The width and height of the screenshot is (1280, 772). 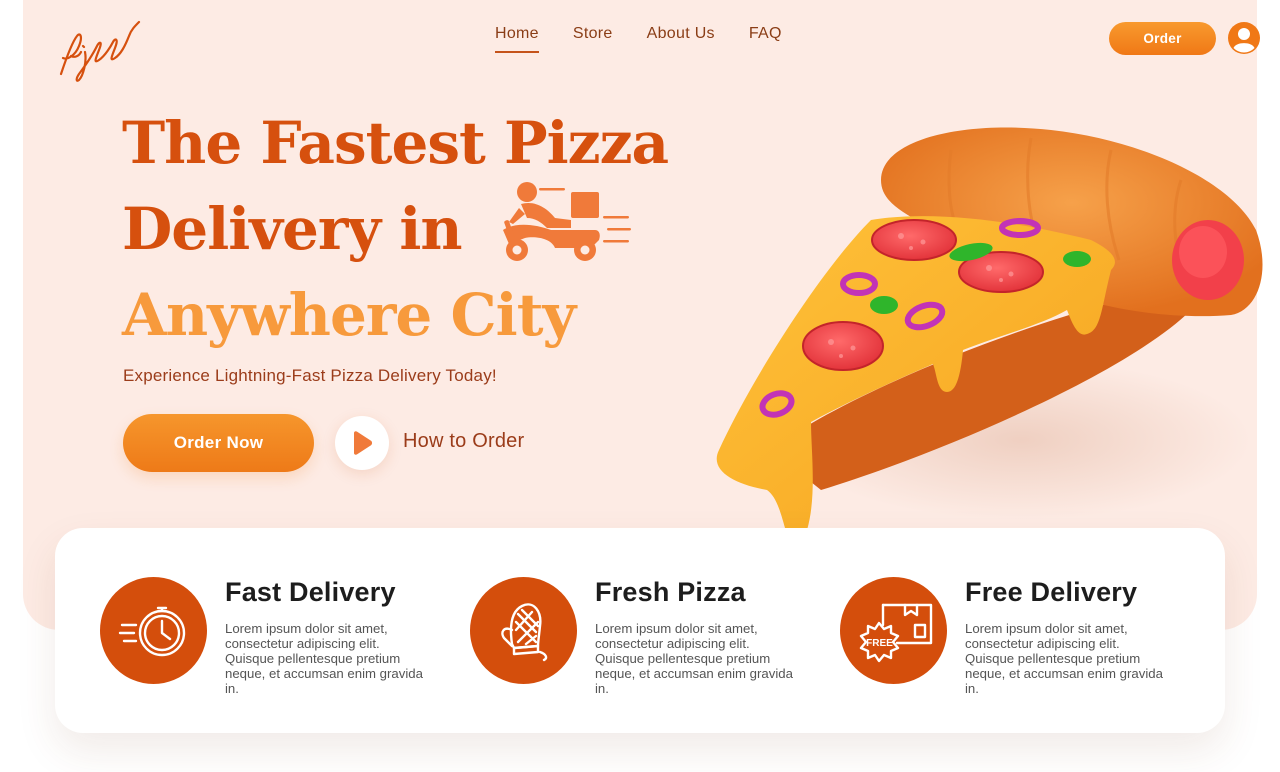 I want to click on how-to-order-link: How to Order, so click(x=463, y=441).